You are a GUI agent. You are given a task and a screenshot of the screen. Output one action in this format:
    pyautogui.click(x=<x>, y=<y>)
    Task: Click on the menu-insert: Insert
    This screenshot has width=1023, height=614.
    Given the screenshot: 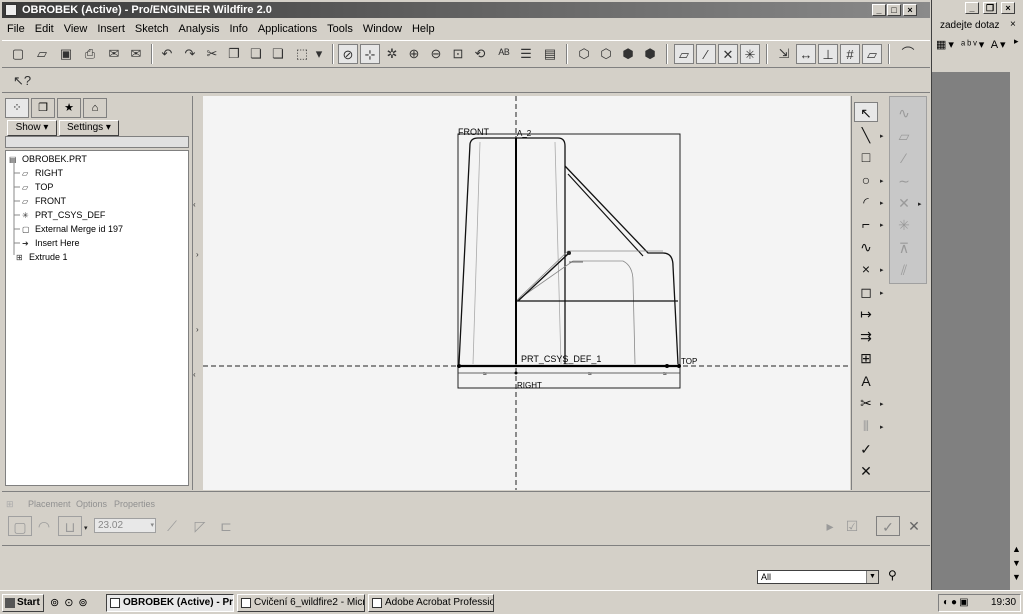 What is the action you would take?
    pyautogui.click(x=111, y=27)
    